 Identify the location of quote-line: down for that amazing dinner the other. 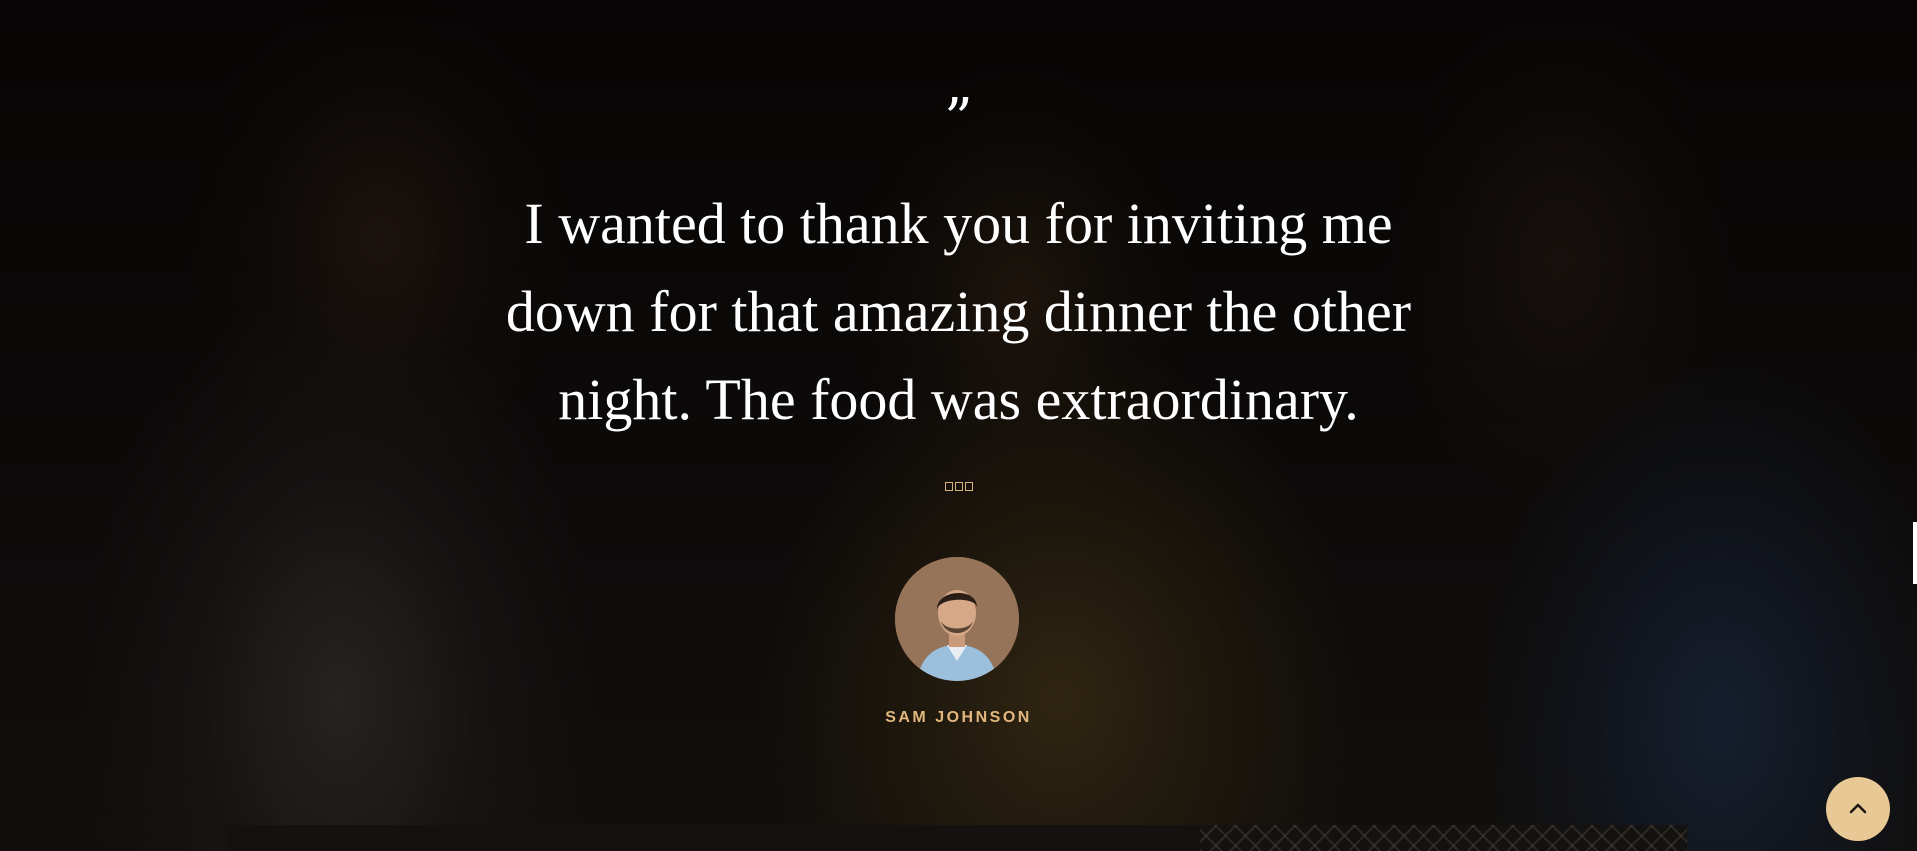
(958, 311).